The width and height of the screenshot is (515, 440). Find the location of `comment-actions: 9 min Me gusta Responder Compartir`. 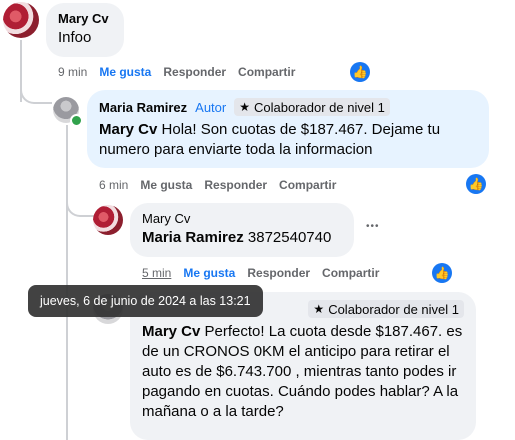

comment-actions: 9 min Me gusta Responder Compartir is located at coordinates (176, 72).